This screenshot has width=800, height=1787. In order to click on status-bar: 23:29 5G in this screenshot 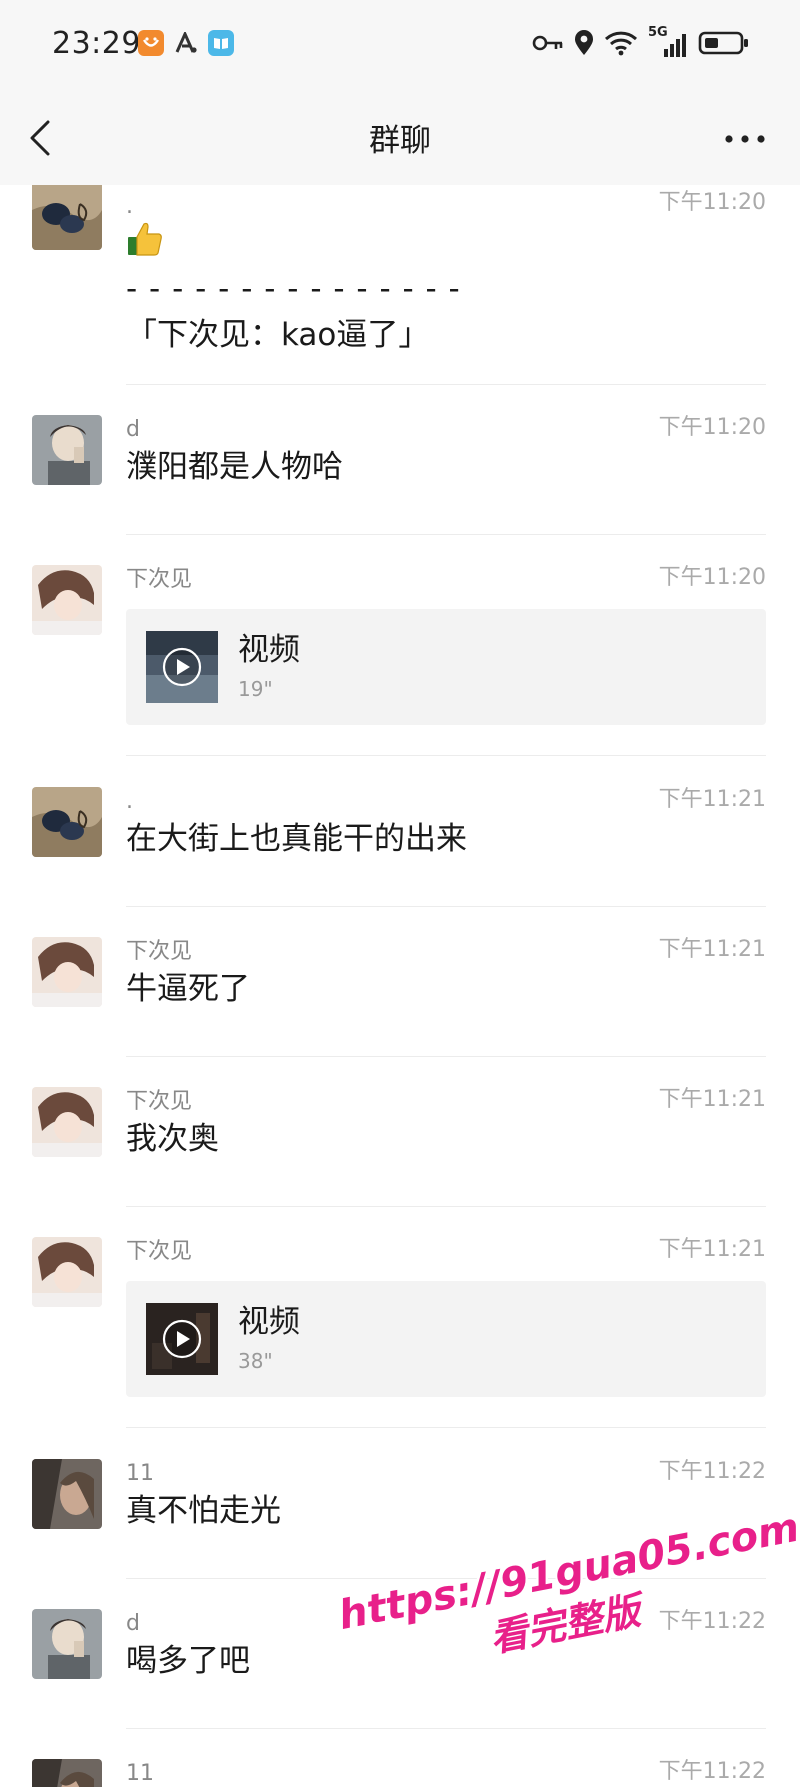, I will do `click(400, 47)`.